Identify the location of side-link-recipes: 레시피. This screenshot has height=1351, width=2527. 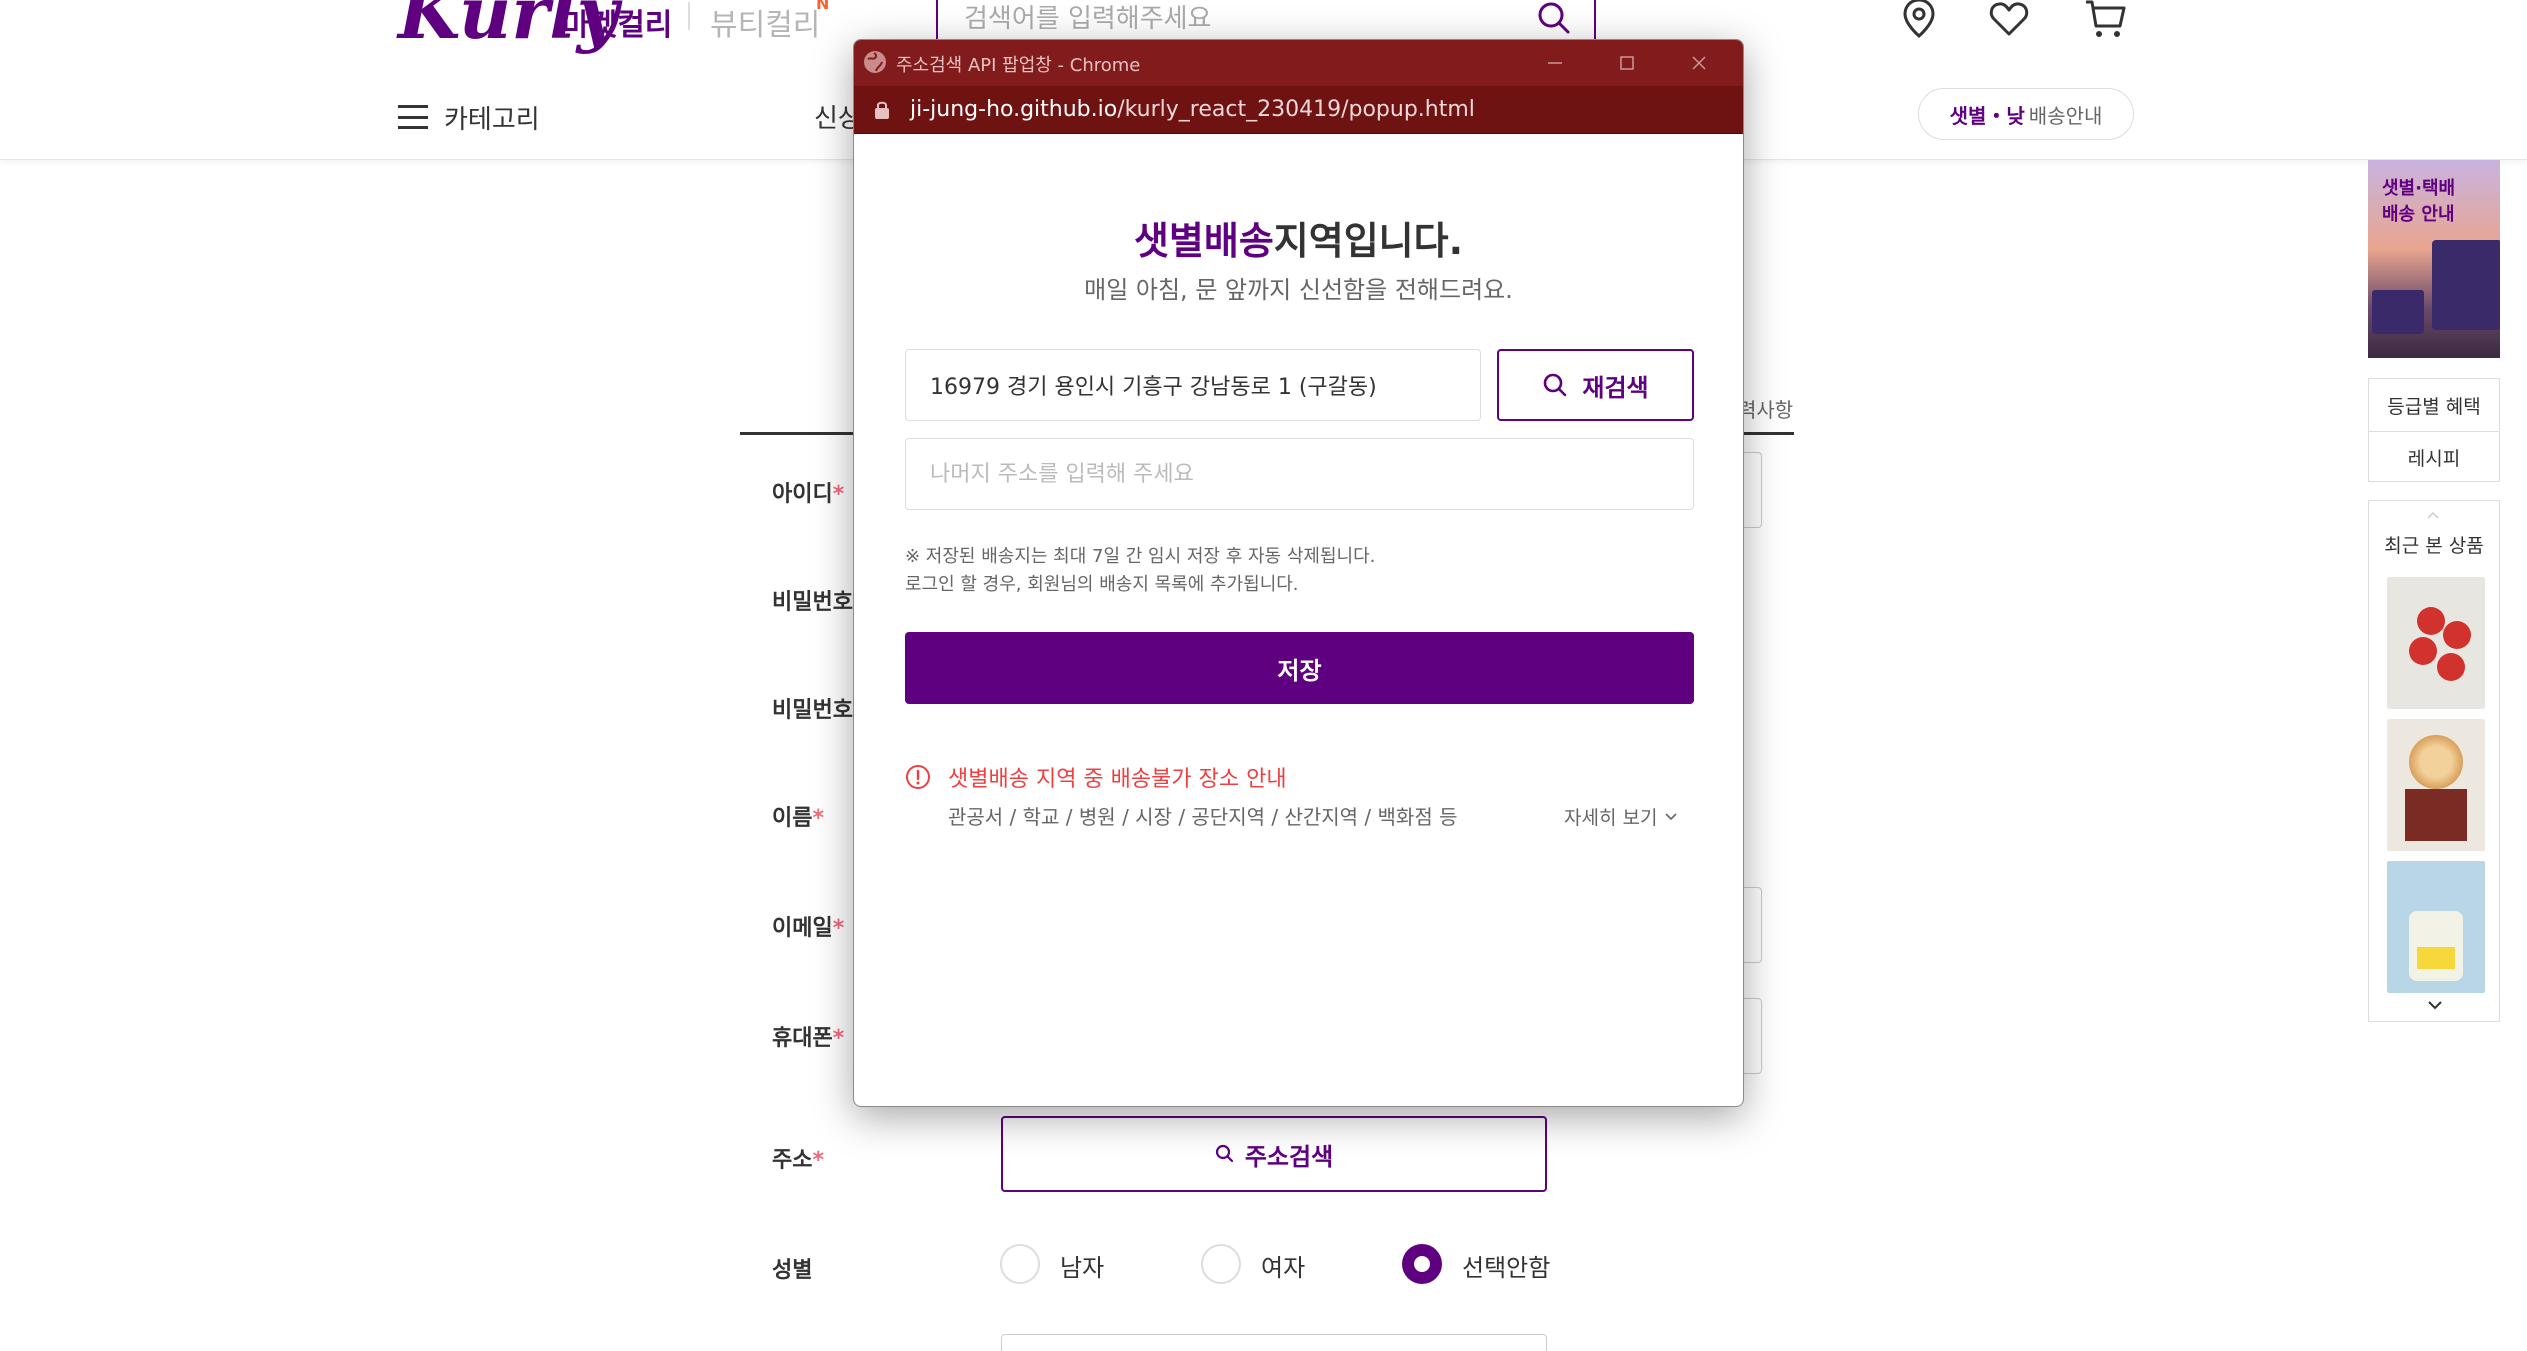
(2434, 457).